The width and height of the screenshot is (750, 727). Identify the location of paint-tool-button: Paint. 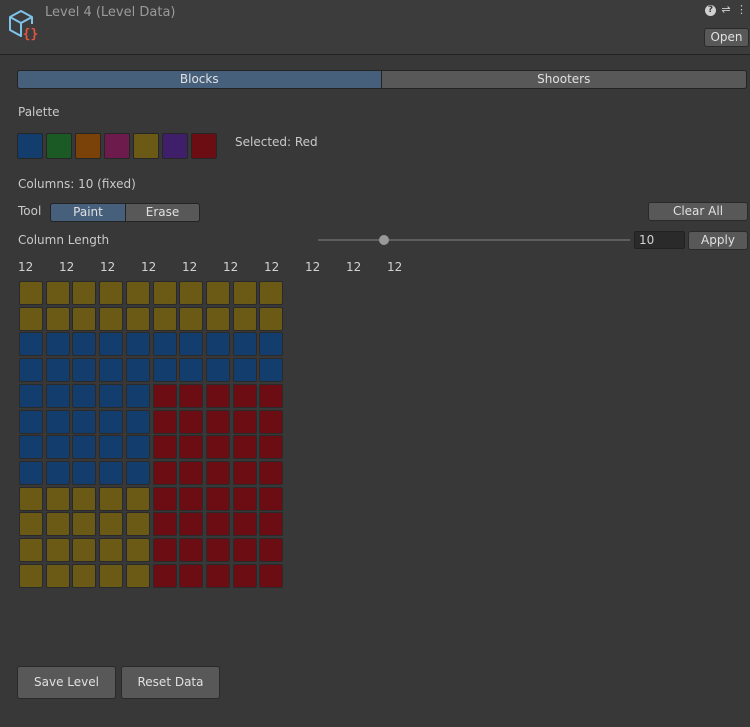
(88, 212).